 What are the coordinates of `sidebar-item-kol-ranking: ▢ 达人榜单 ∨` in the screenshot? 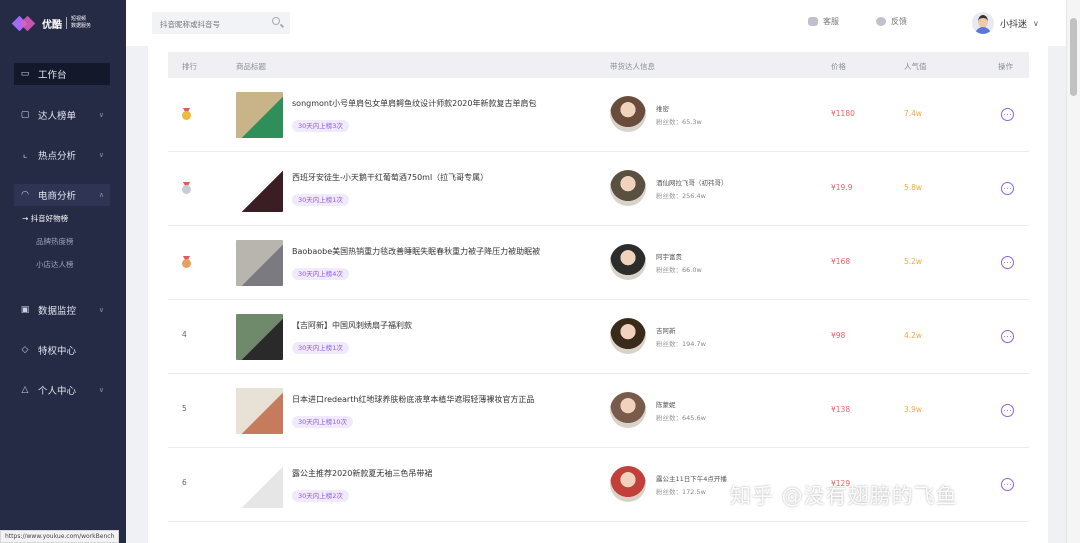 It's located at (62, 115).